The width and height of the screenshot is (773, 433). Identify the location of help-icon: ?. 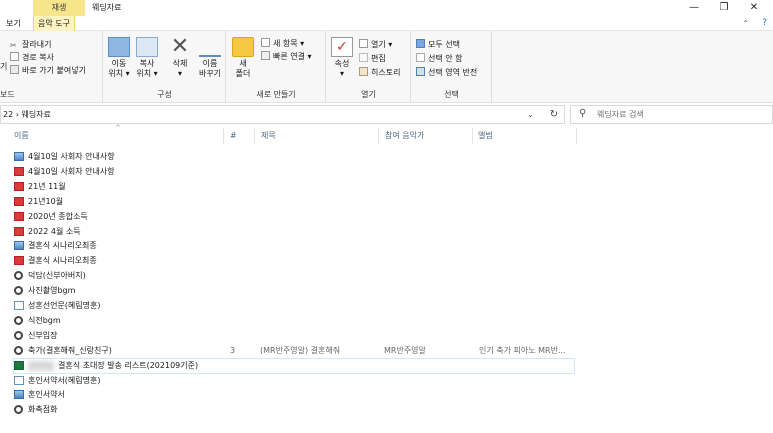
(764, 23).